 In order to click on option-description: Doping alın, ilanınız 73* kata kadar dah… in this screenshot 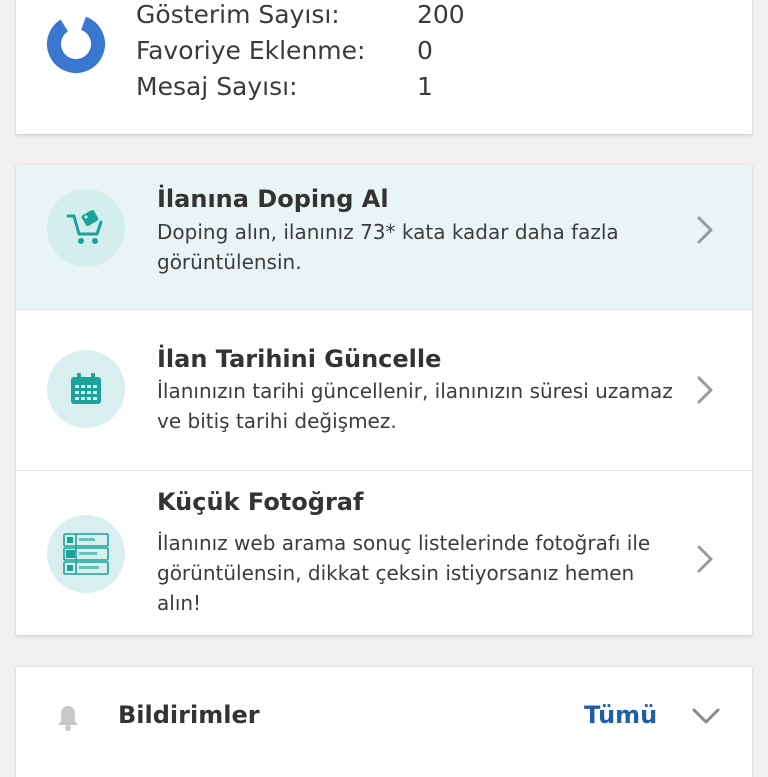, I will do `click(388, 247)`.